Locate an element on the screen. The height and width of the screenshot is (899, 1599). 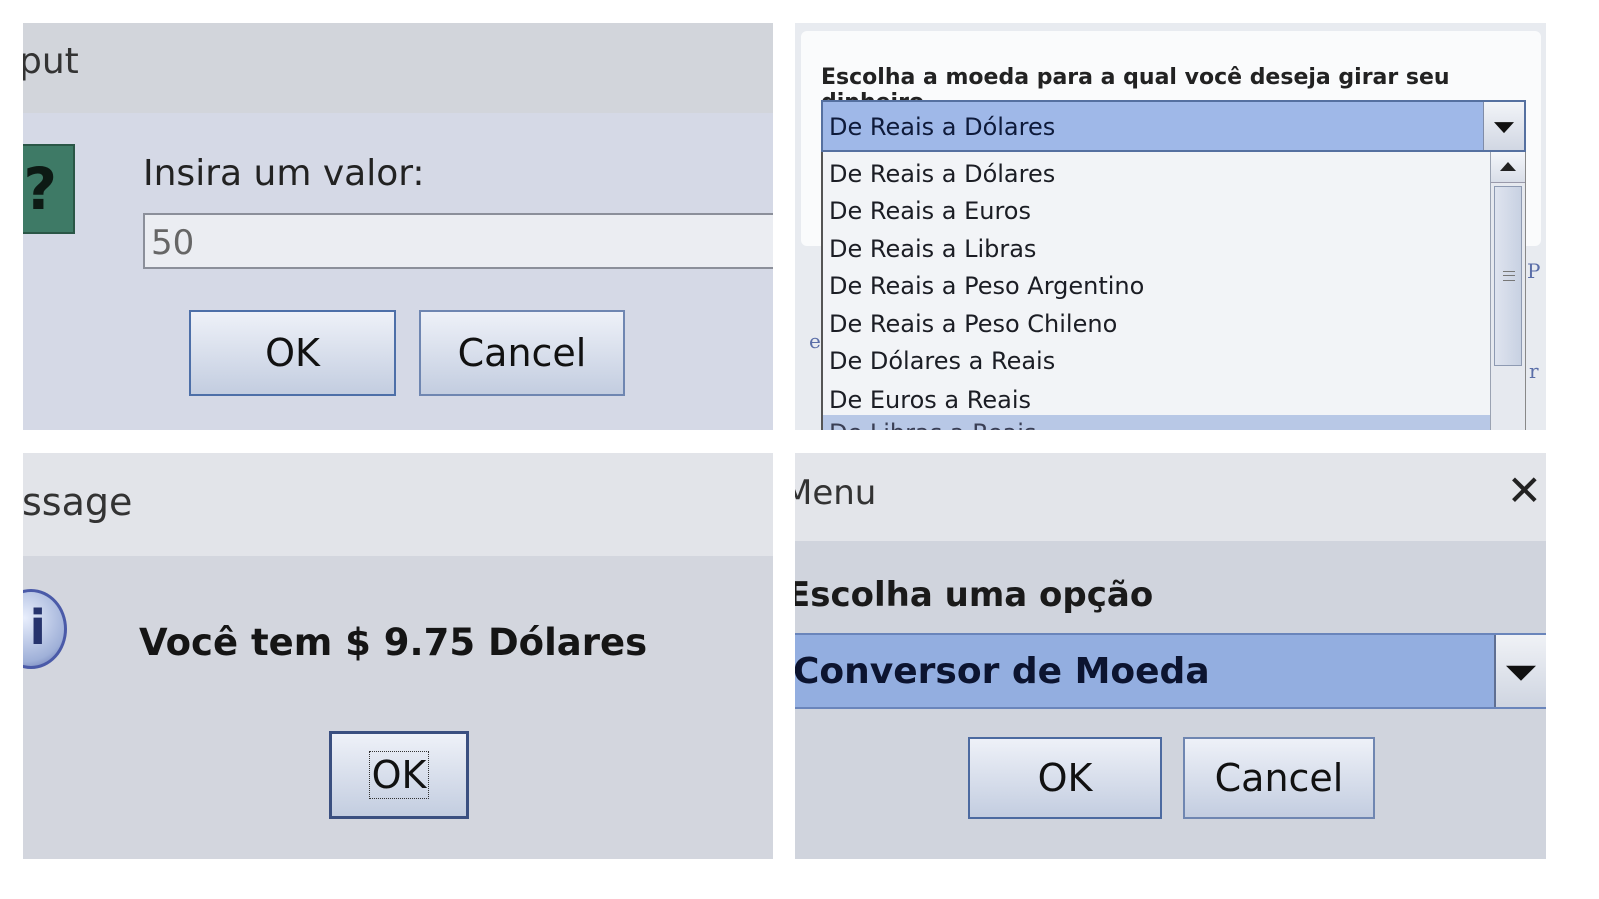
dialog-title: put is located at coordinates (51, 61).